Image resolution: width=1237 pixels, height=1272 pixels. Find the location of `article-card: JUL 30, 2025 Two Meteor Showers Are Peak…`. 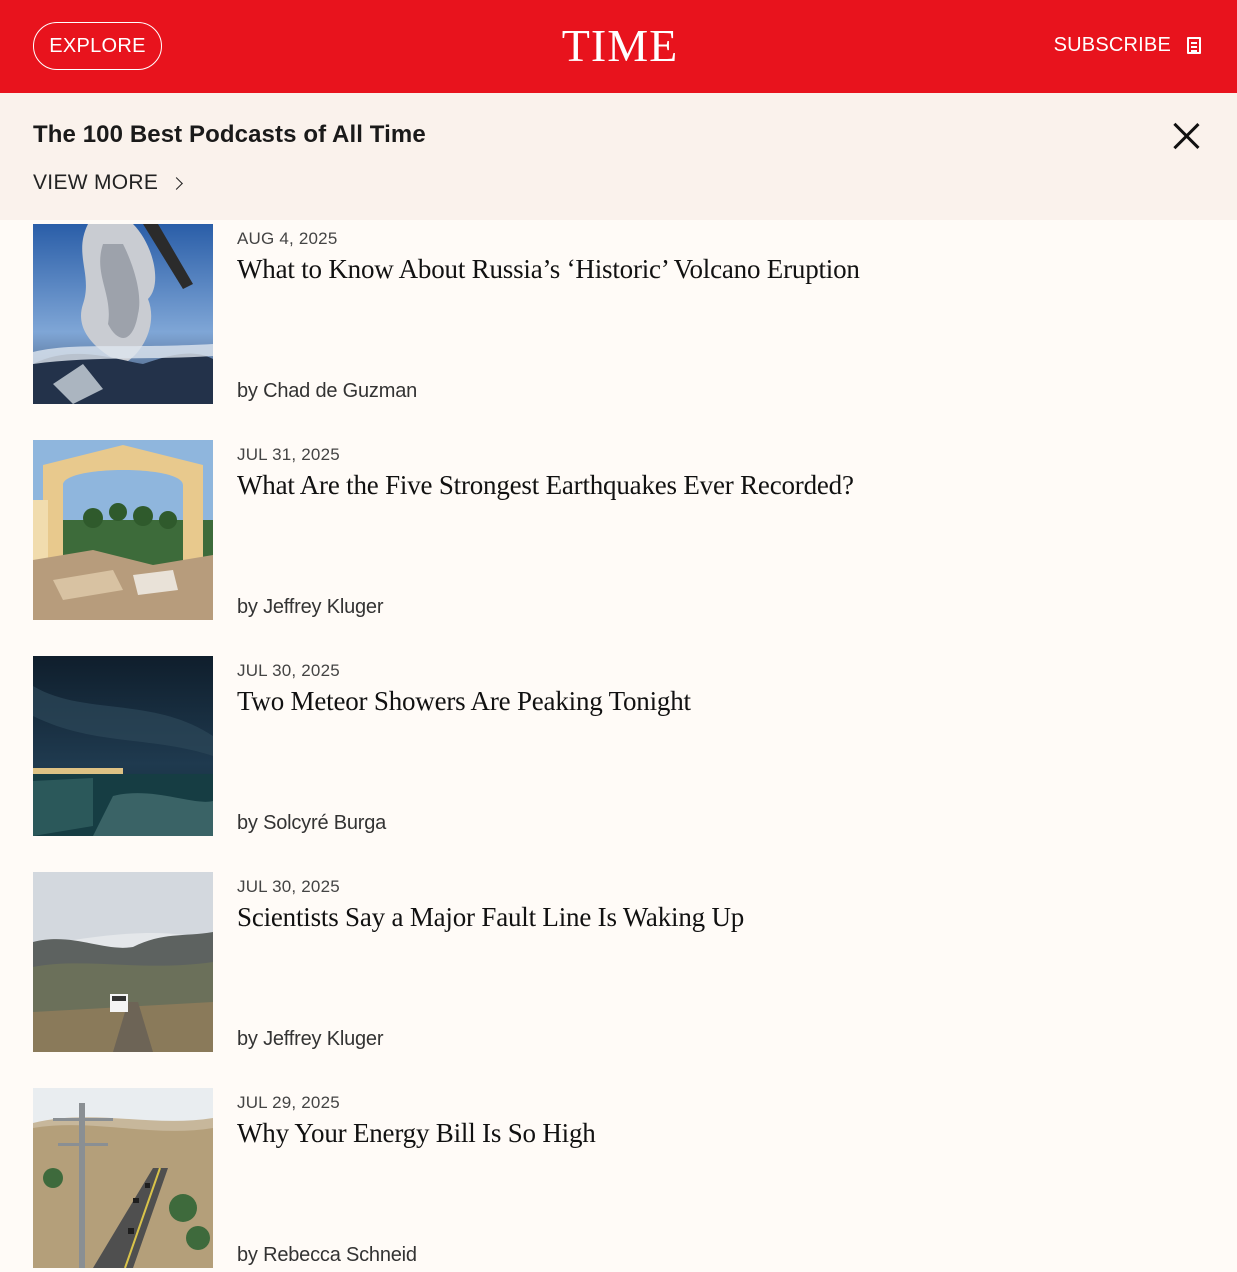

article-card: JUL 30, 2025 Two Meteor Showers Are Peak… is located at coordinates (618, 746).